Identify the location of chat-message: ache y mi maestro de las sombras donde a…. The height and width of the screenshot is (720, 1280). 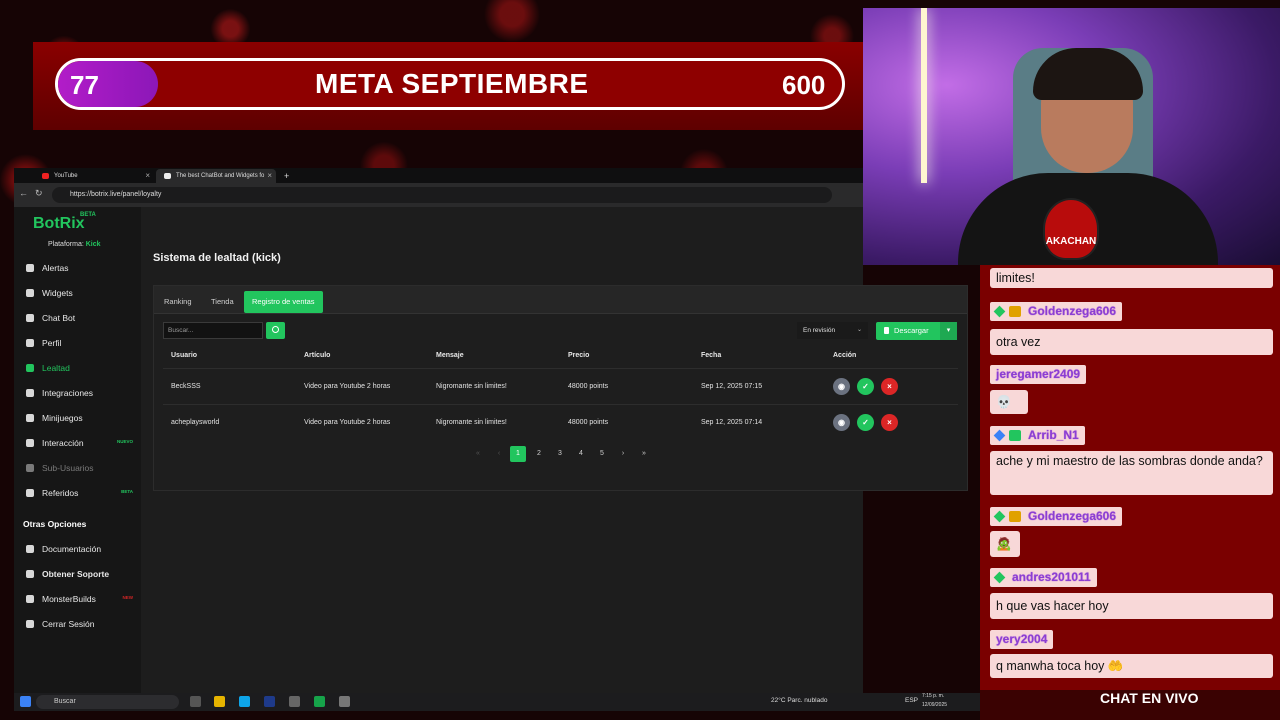
(1131, 473).